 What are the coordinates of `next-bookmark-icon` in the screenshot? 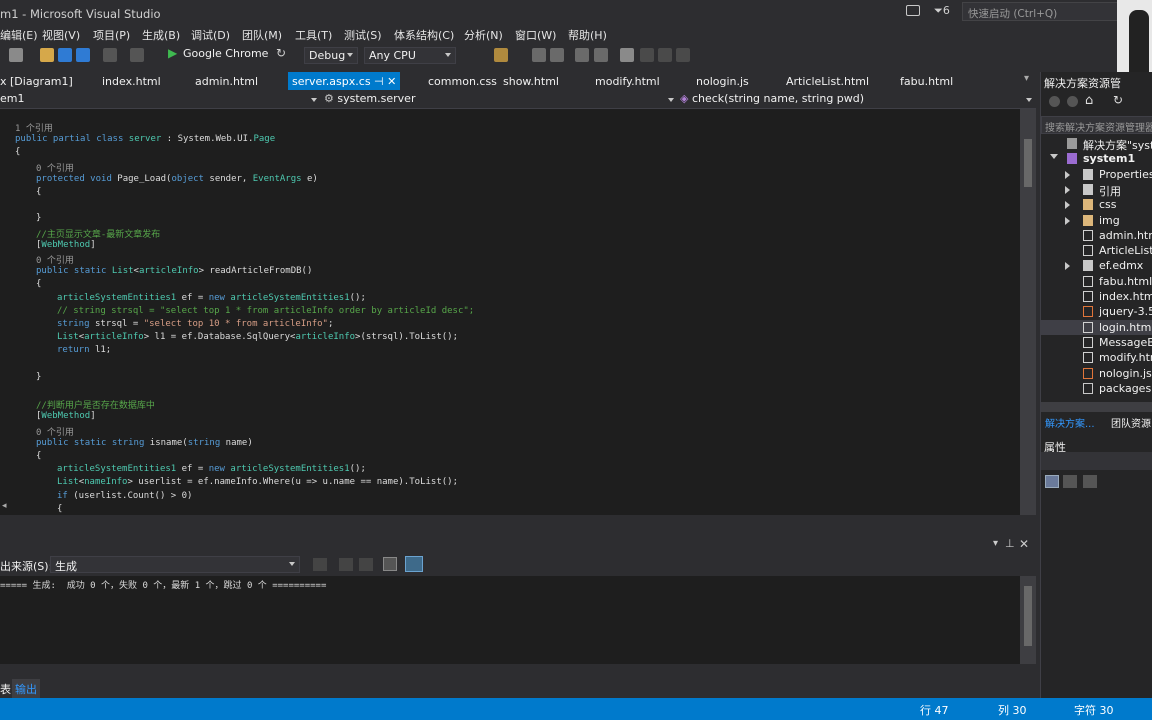 It's located at (665, 55).